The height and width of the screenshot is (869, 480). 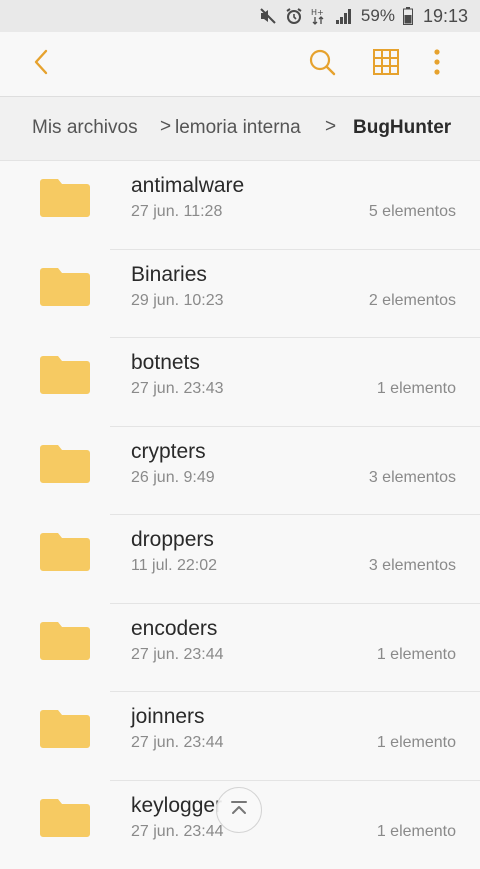 What do you see at coordinates (169, 275) in the screenshot?
I see `folder-name: Binaries` at bounding box center [169, 275].